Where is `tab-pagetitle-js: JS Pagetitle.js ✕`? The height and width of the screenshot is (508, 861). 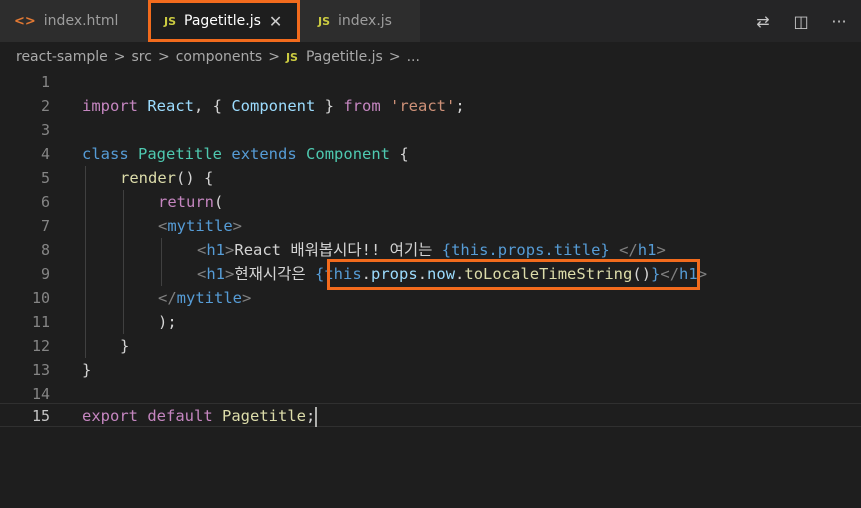
tab-pagetitle-js: JS Pagetitle.js ✕ is located at coordinates (224, 21).